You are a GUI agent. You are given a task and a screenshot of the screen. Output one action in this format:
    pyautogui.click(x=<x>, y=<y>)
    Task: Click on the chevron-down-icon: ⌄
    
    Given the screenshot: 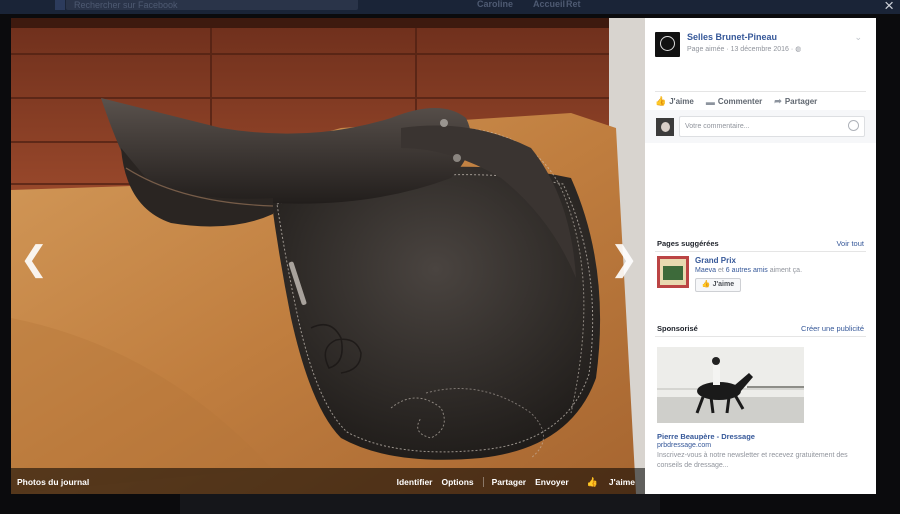 What is the action you would take?
    pyautogui.click(x=858, y=37)
    